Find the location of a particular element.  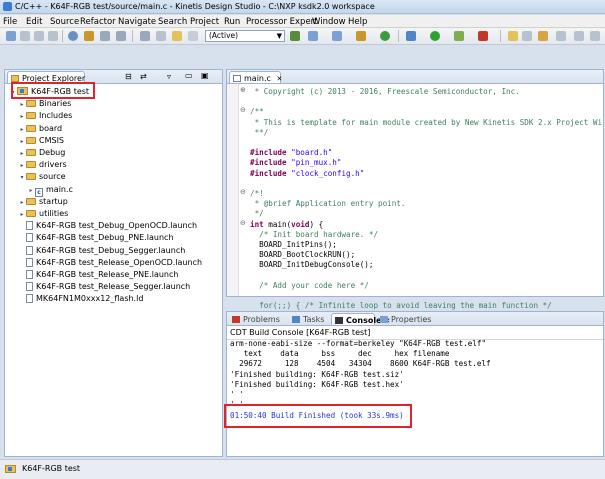

new-folder-icon is located at coordinates (337, 36).